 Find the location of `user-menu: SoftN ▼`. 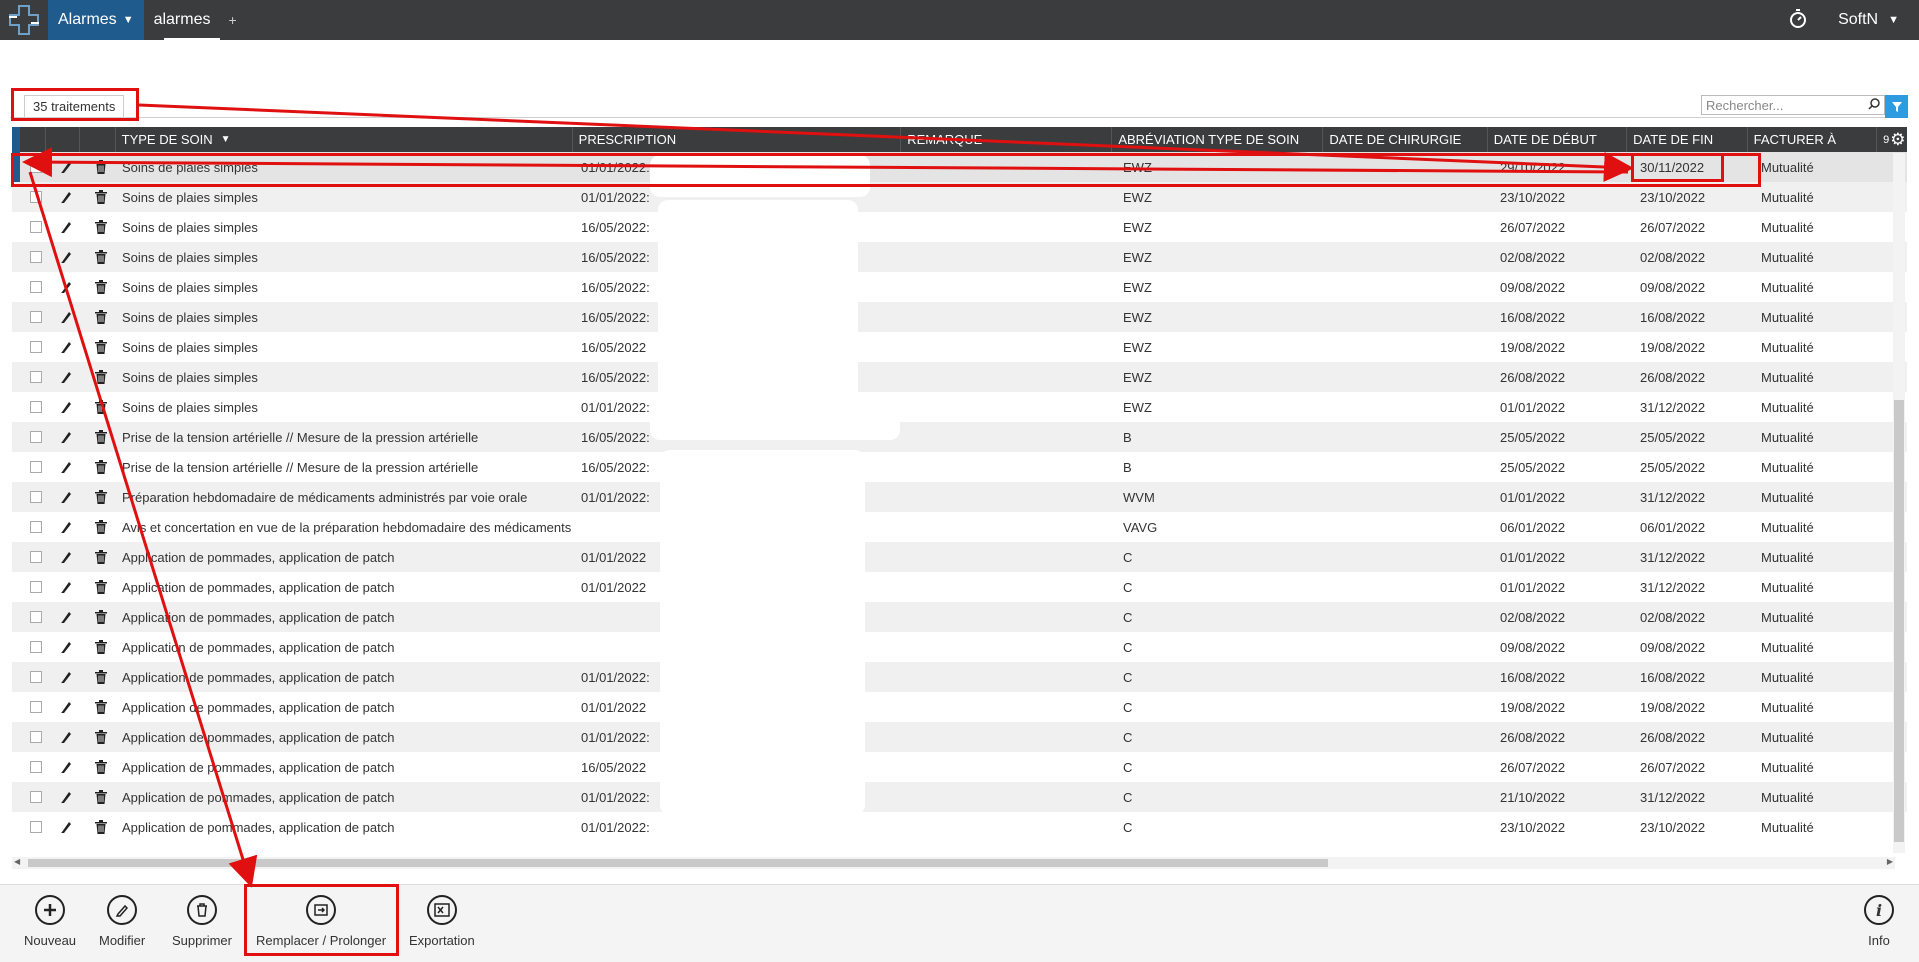

user-menu: SoftN ▼ is located at coordinates (1868, 20).